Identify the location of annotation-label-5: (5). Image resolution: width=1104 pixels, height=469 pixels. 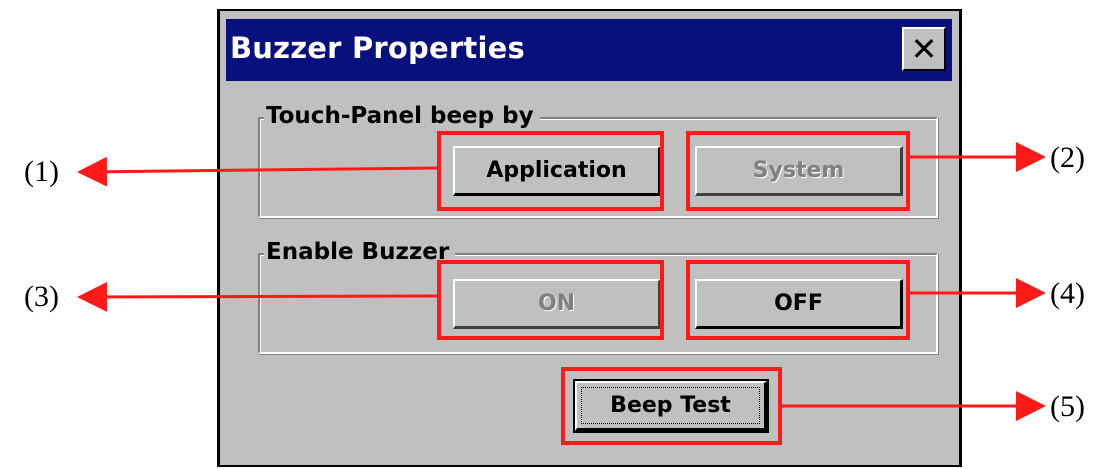
(1067, 406).